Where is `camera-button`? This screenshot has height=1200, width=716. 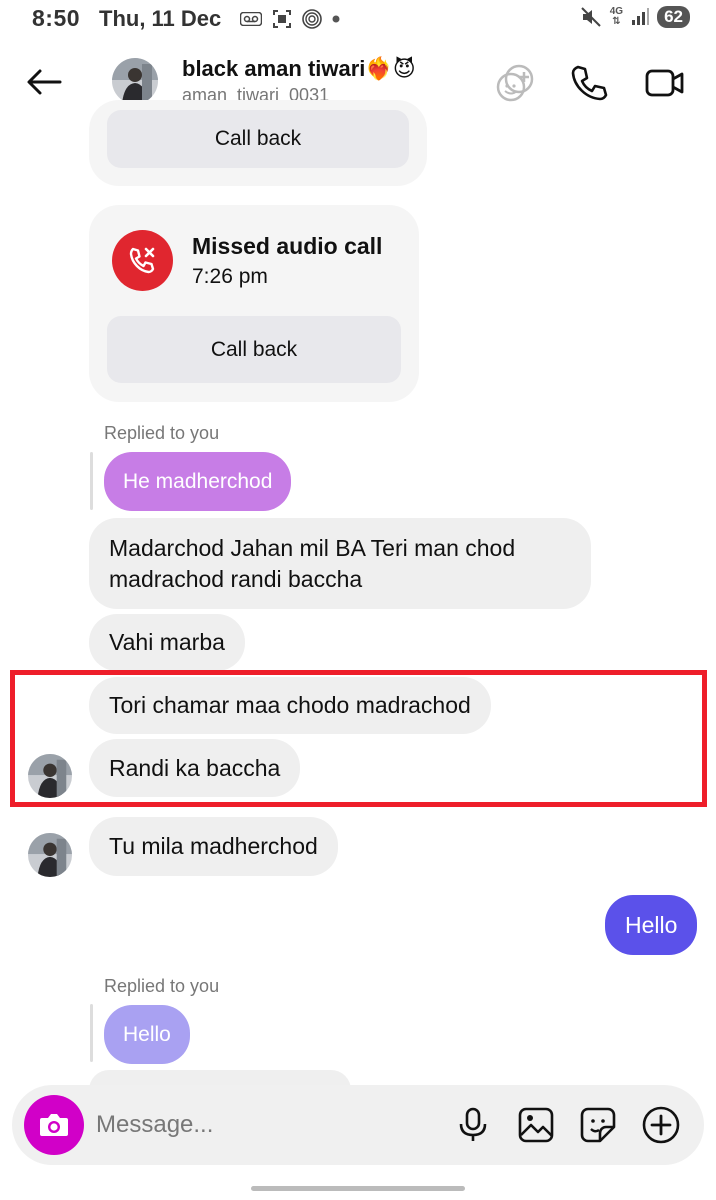 camera-button is located at coordinates (54, 1125).